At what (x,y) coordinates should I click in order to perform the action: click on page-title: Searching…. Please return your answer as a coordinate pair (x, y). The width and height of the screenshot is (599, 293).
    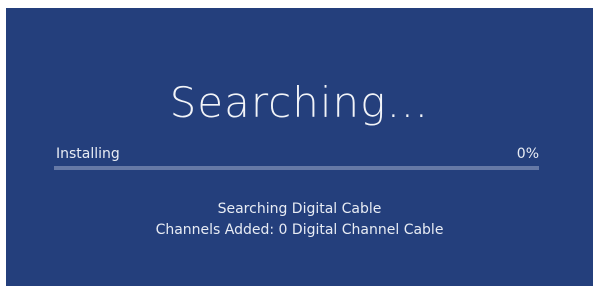
    Looking at the image, I should click on (299, 102).